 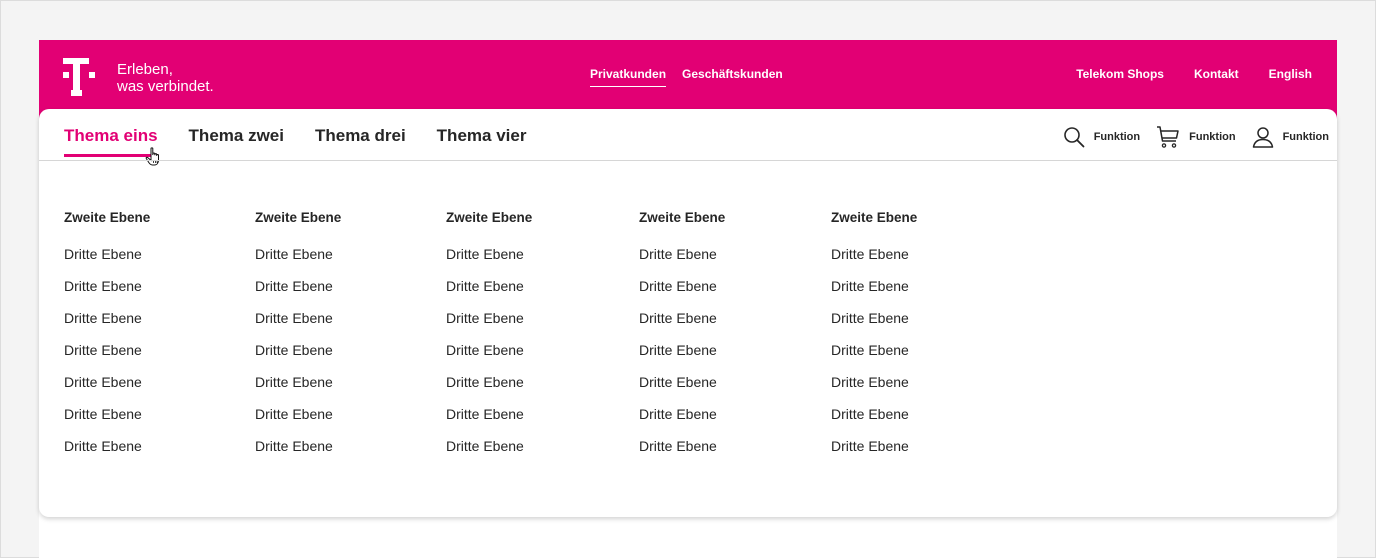 I want to click on segment-switcher: Privatkunden Geschäftskunden, so click(x=686, y=77).